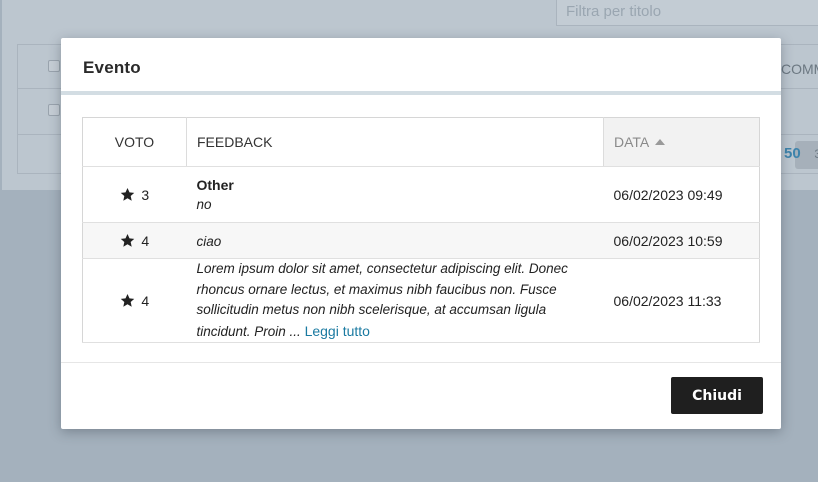 The image size is (818, 482). What do you see at coordinates (112, 67) in the screenshot?
I see `modal-title: Evento` at bounding box center [112, 67].